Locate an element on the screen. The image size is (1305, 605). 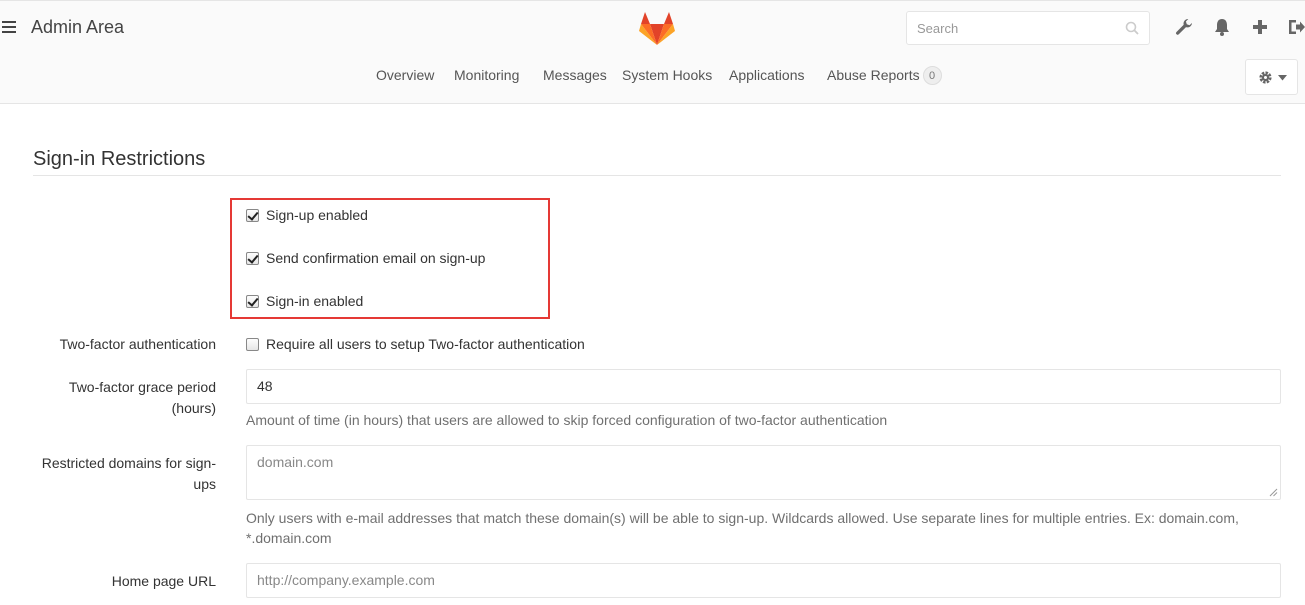
restricted-domains-help-line2: *.domain.com is located at coordinates (289, 538).